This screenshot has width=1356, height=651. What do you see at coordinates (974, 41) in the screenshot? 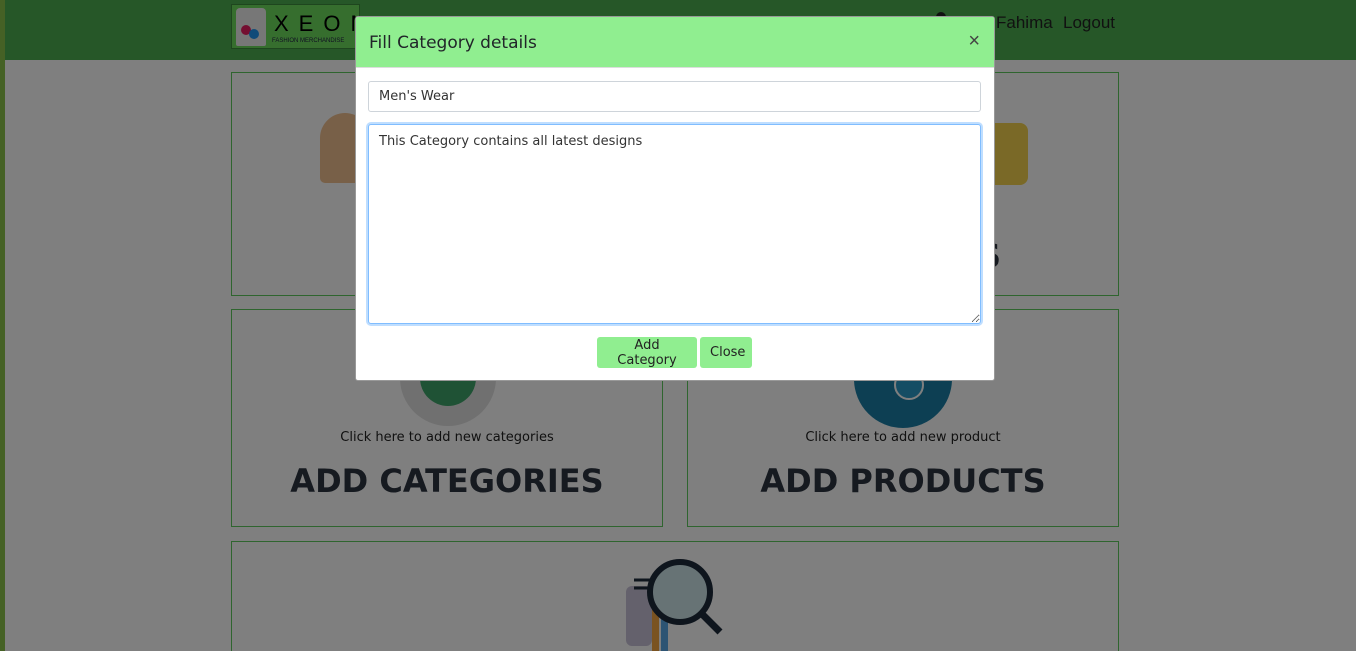
I see `close-icon: ×` at bounding box center [974, 41].